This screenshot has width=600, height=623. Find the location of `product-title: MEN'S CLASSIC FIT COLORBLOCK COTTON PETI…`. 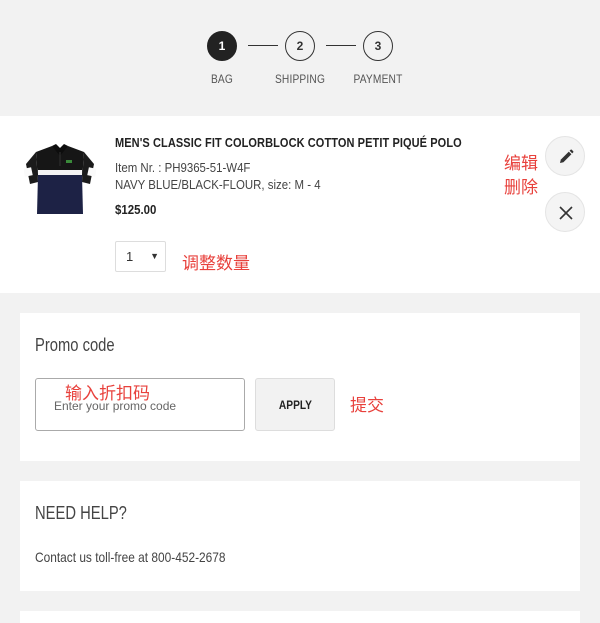

product-title: MEN'S CLASSIC FIT COLORBLOCK COTTON PETI… is located at coordinates (288, 143).